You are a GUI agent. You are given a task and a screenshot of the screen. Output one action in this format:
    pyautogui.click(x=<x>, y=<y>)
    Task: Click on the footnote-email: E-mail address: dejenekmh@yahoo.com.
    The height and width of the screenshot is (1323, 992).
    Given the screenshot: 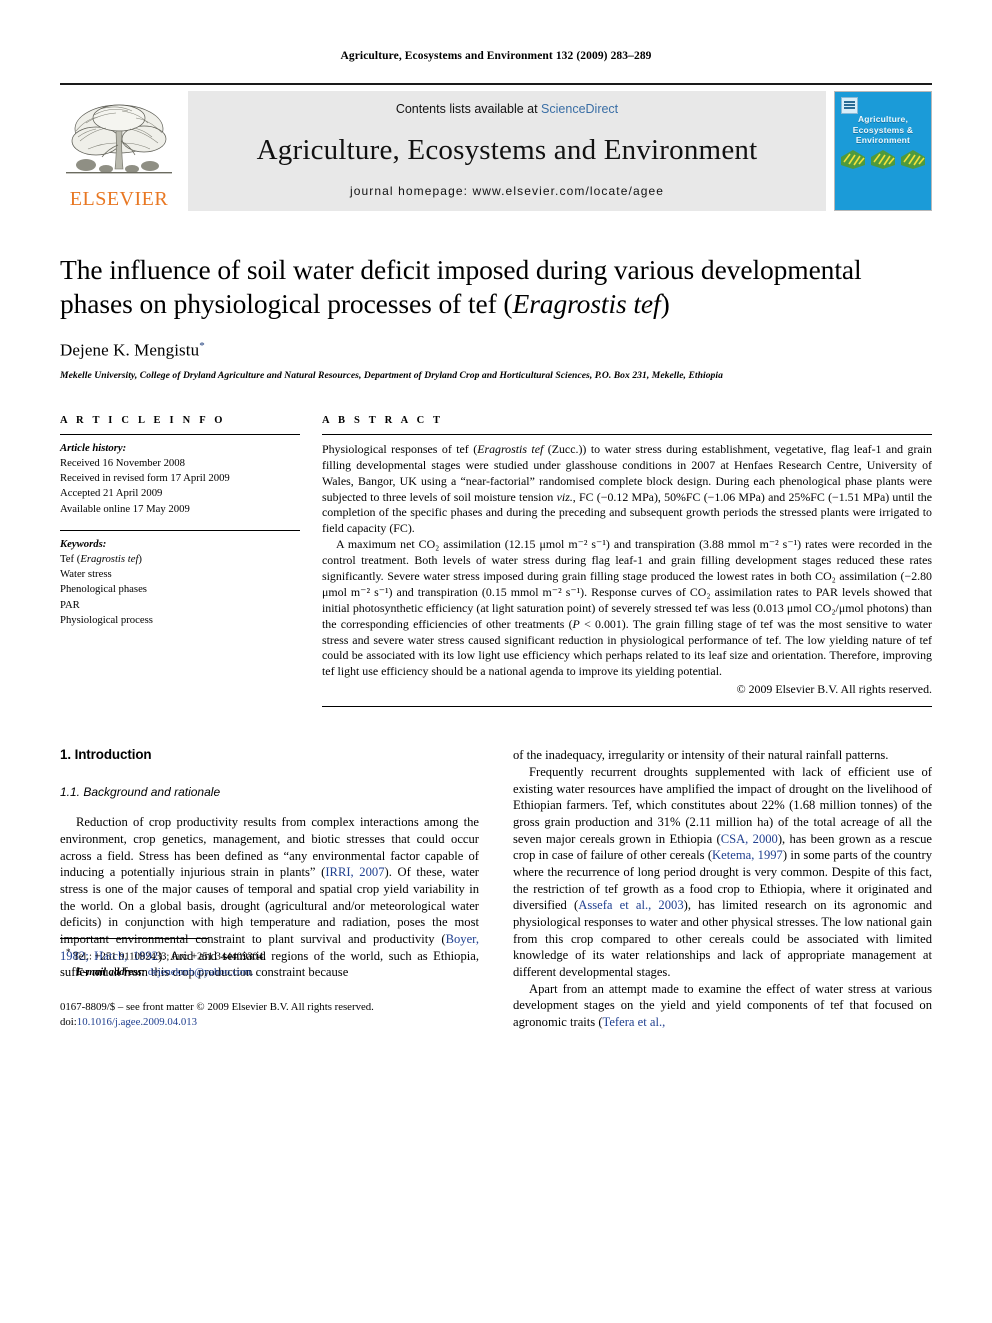 What is the action you would take?
    pyautogui.click(x=269, y=972)
    